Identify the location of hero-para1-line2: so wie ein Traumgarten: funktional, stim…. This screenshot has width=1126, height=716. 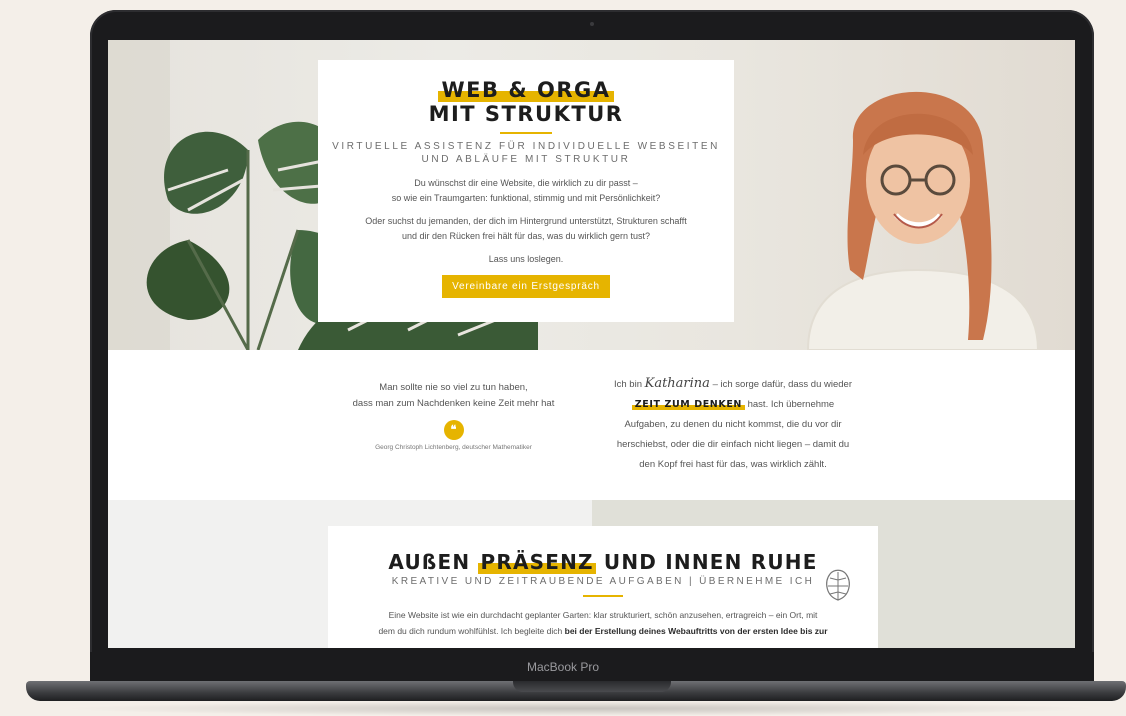
(526, 198).